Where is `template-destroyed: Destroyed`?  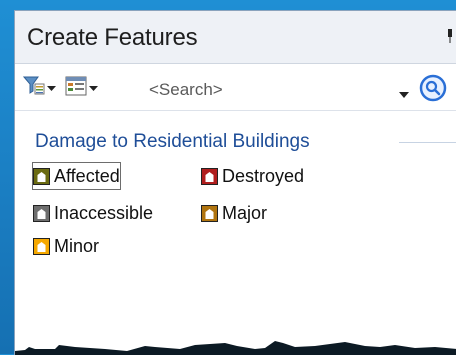
template-destroyed: Destroyed is located at coordinates (252, 176).